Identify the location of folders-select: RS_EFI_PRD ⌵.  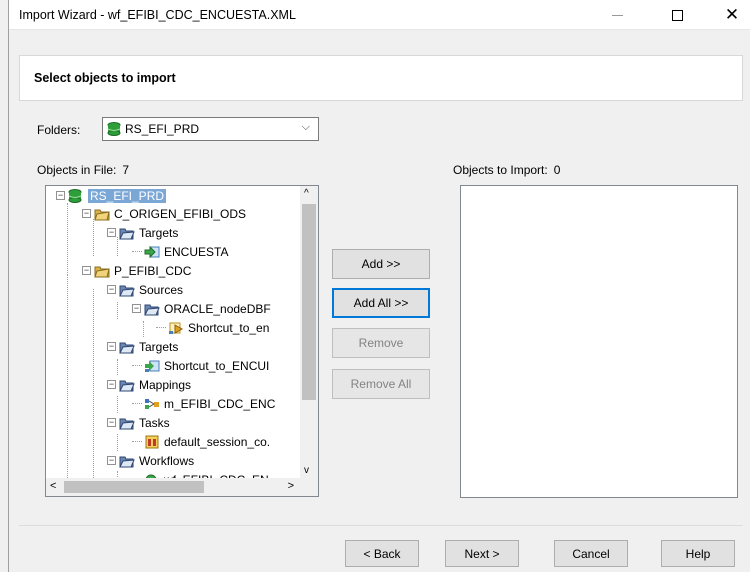
(210, 129).